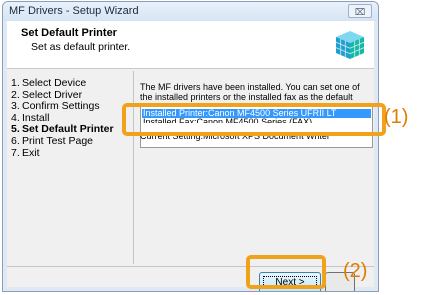 The height and width of the screenshot is (295, 431). What do you see at coordinates (254, 119) in the screenshot?
I see `highlight-box-list-selection` at bounding box center [254, 119].